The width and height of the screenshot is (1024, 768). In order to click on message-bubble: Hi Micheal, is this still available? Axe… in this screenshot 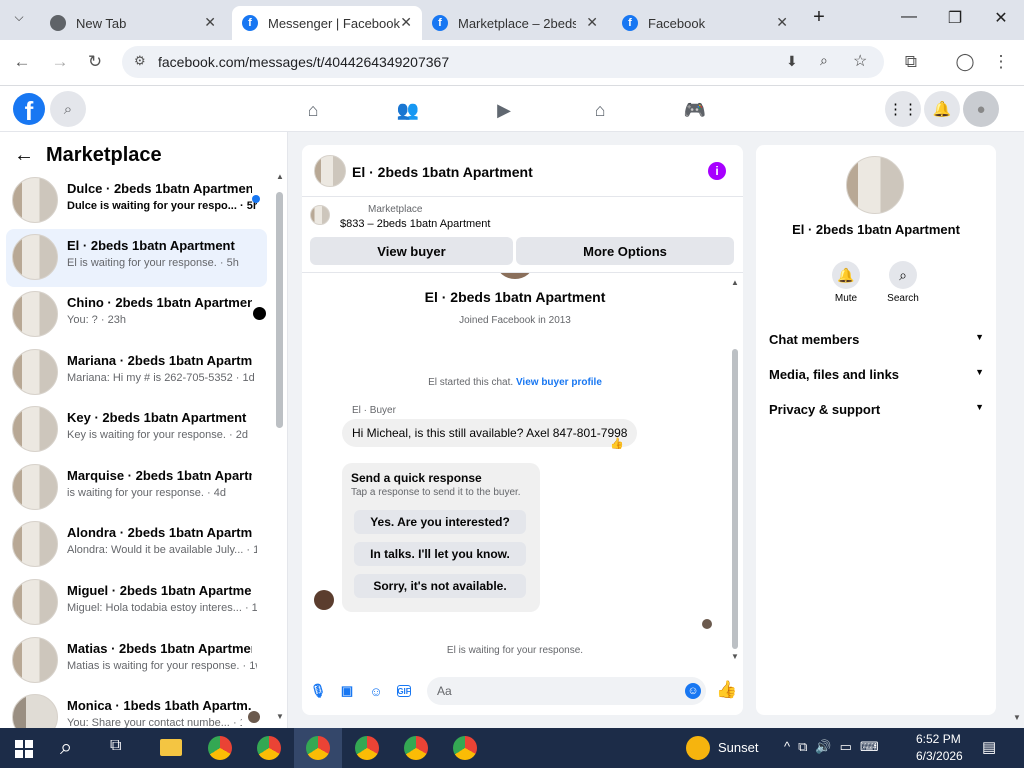, I will do `click(490, 433)`.